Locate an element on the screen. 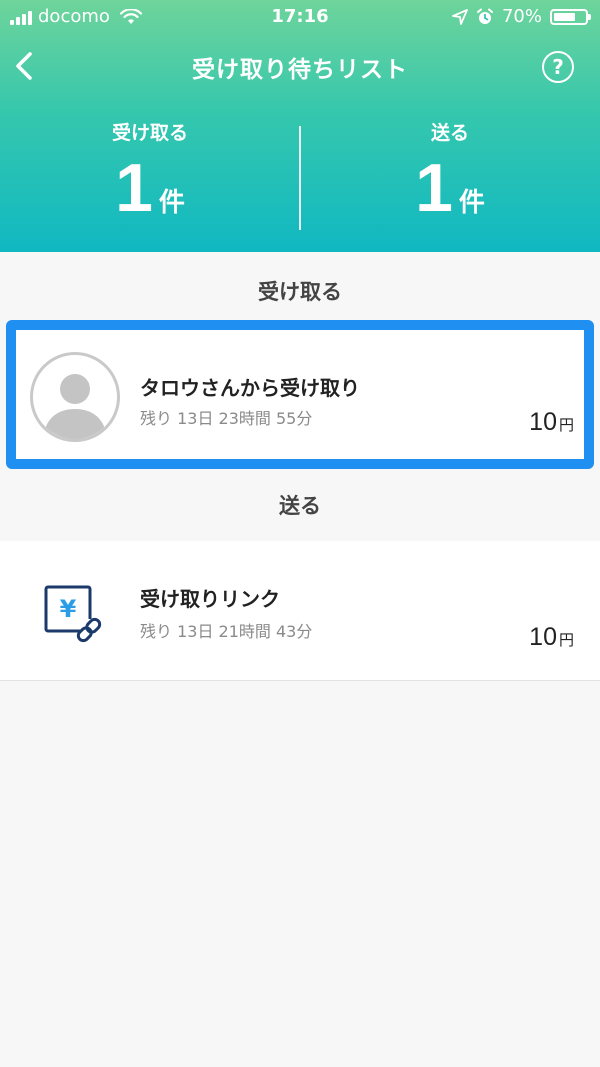 The width and height of the screenshot is (600, 1067). send-amount-currency: 円 is located at coordinates (566, 640).